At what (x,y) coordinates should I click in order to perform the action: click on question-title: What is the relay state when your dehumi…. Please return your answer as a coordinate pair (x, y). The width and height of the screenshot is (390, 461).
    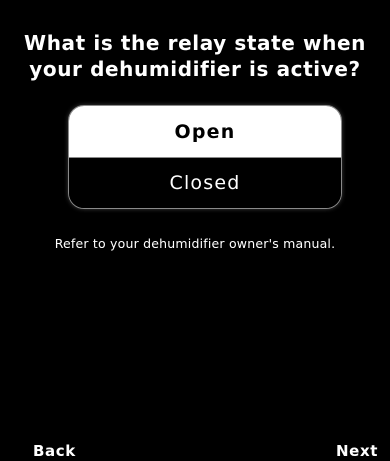
    Looking at the image, I should click on (195, 56).